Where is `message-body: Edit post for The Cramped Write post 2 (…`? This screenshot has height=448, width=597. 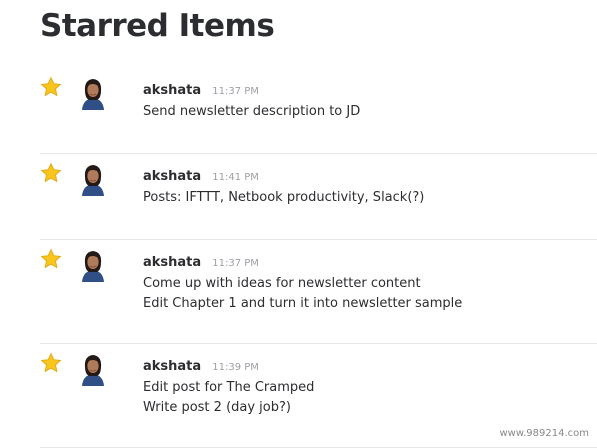
message-body: Edit post for The Cramped Write post 2 (… is located at coordinates (365, 398).